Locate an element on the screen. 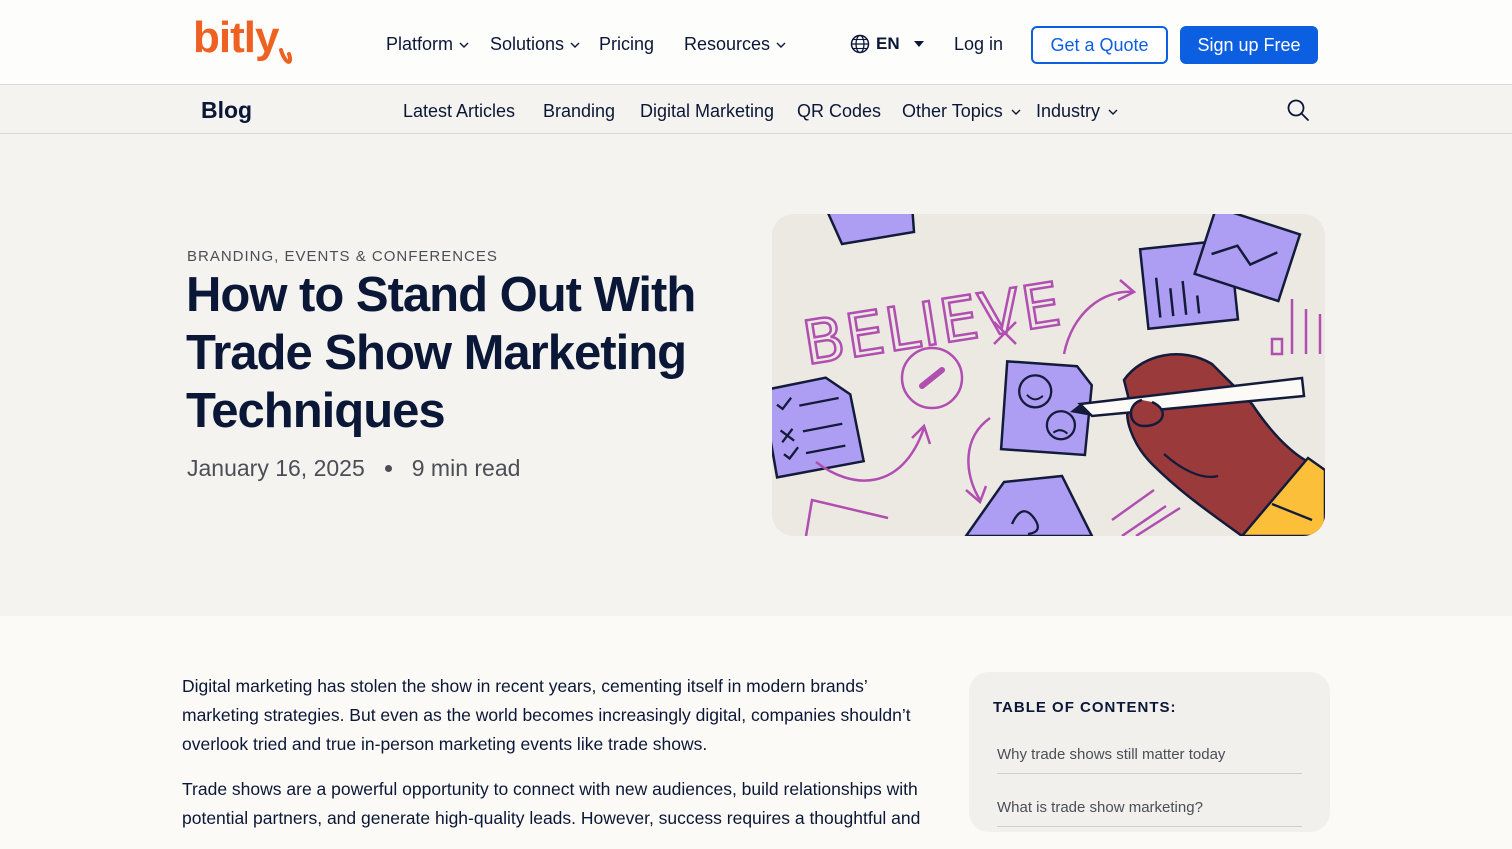 Image resolution: width=1512 pixels, height=849 pixels. sign-up-button: Sign up Free is located at coordinates (1249, 45).